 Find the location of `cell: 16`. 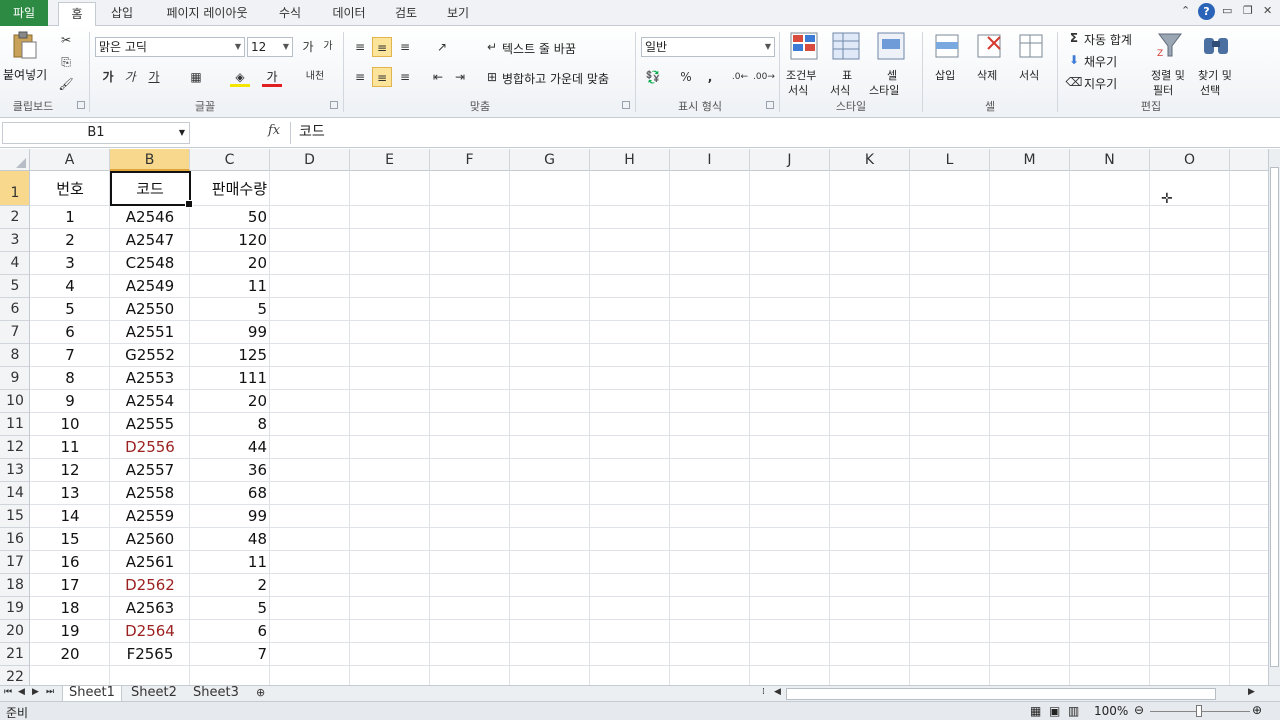

cell: 16 is located at coordinates (70, 562).